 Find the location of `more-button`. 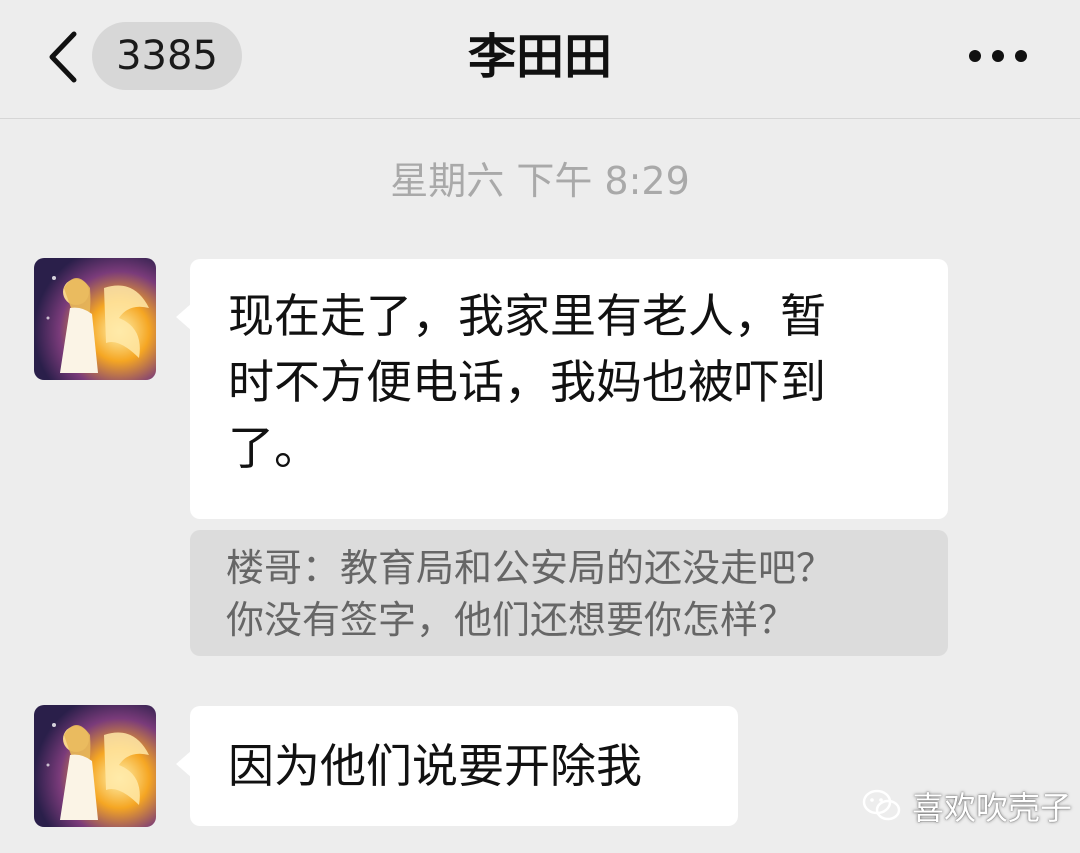

more-button is located at coordinates (998, 56).